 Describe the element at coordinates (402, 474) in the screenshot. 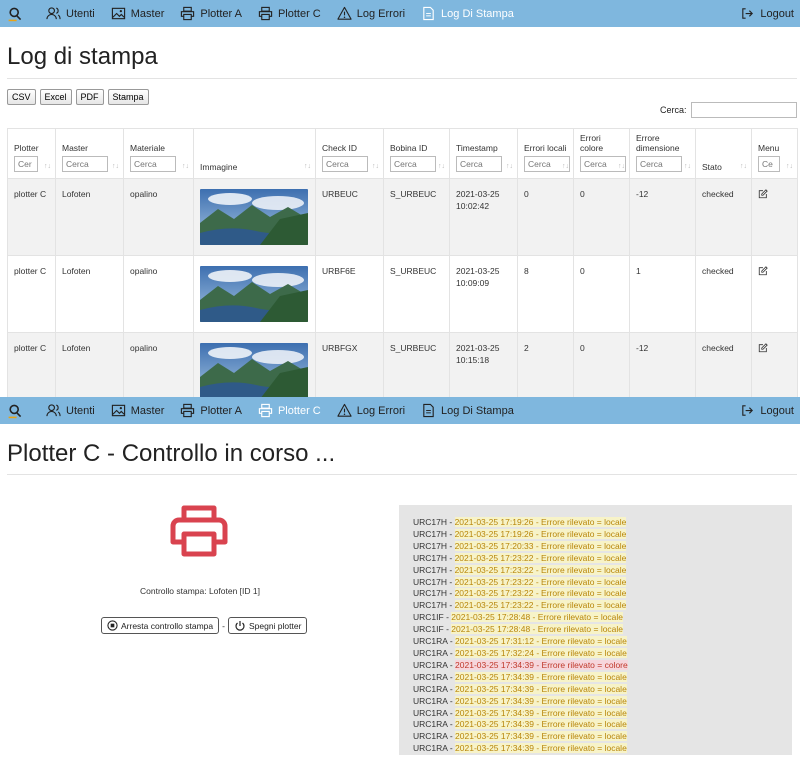

I see `title-divider` at that location.